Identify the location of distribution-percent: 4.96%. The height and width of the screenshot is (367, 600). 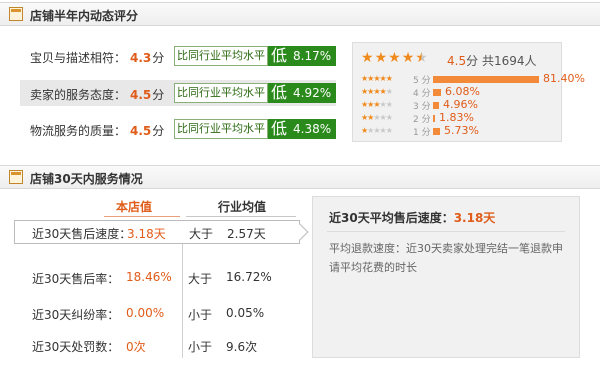
(460, 104).